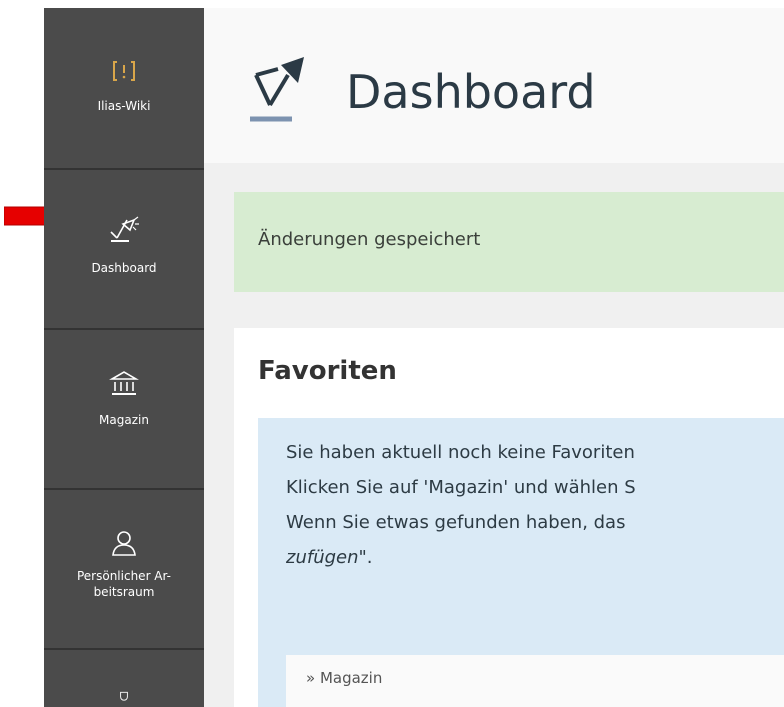 The image size is (784, 707). What do you see at coordinates (327, 371) in the screenshot?
I see `favorites-title: Favoriten` at bounding box center [327, 371].